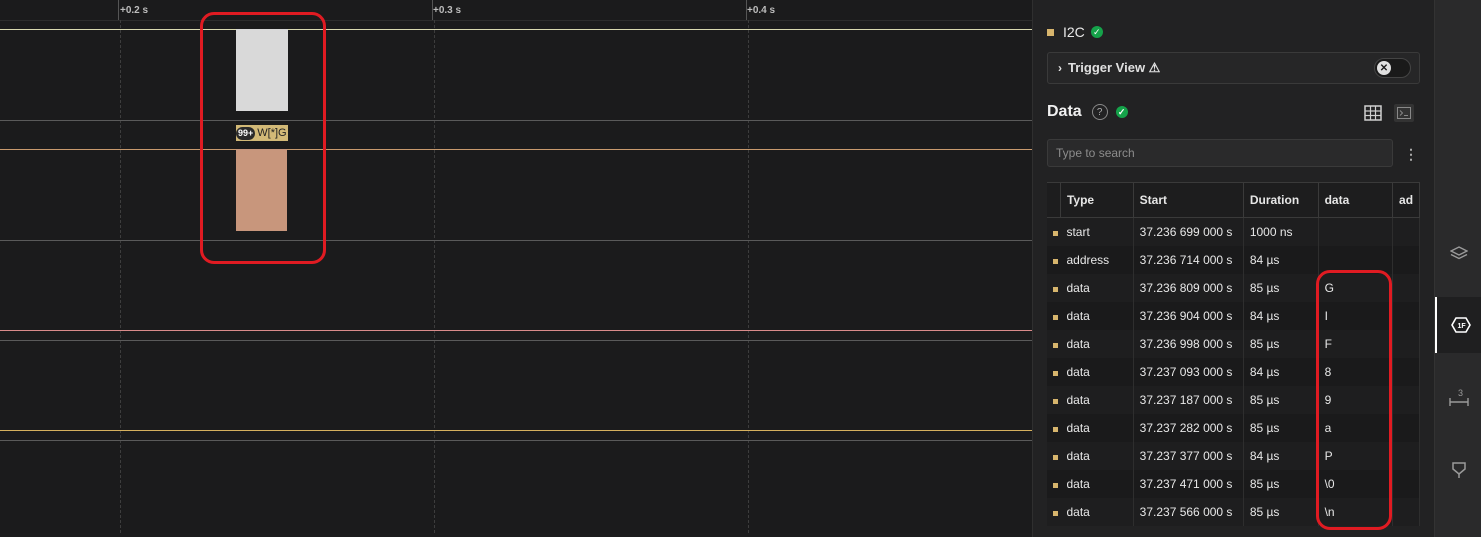 The height and width of the screenshot is (537, 1481). Describe the element at coordinates (1188, 200) in the screenshot. I see `column-header-start: Start` at that location.